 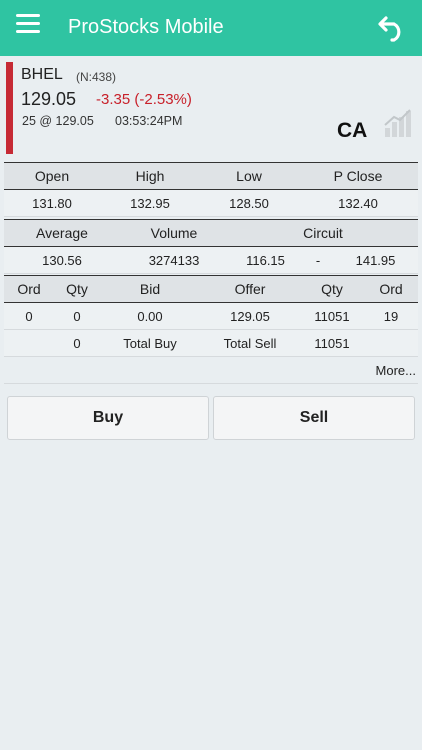 What do you see at coordinates (62, 260) in the screenshot?
I see `average-value: 130.56` at bounding box center [62, 260].